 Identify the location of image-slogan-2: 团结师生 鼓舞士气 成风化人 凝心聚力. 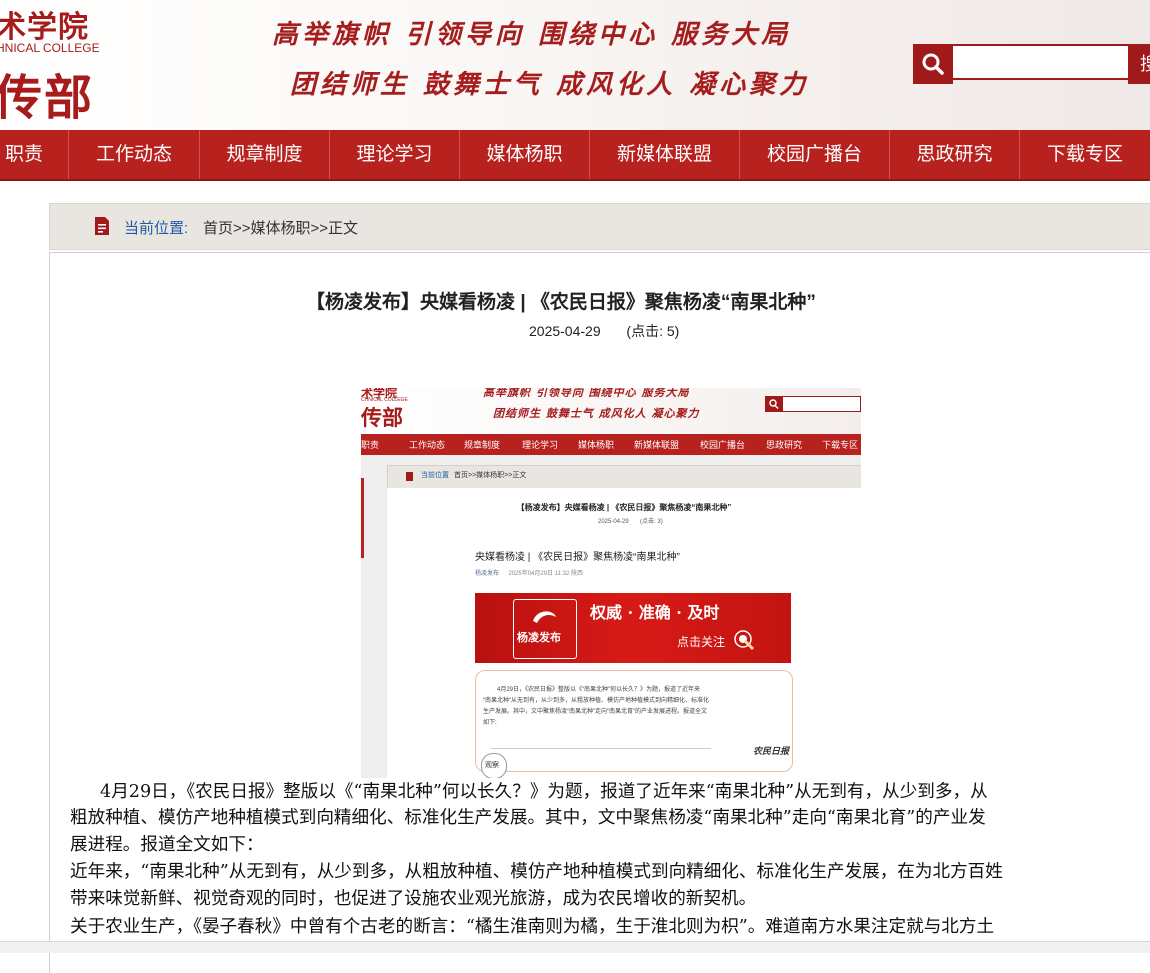
(596, 413).